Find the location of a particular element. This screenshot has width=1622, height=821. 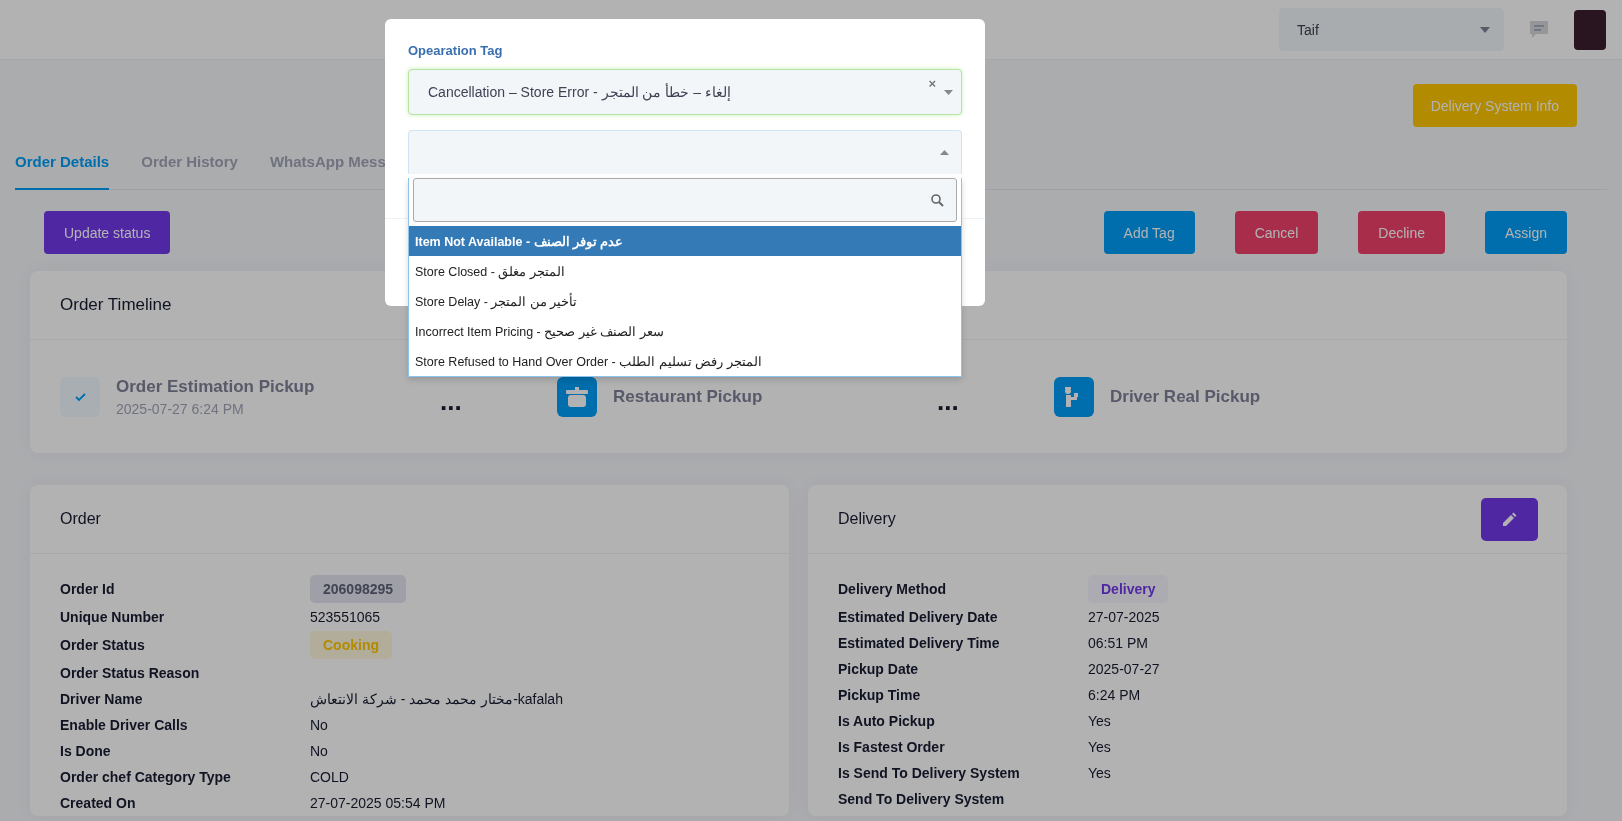

field-label: Unique Number is located at coordinates (113, 617).